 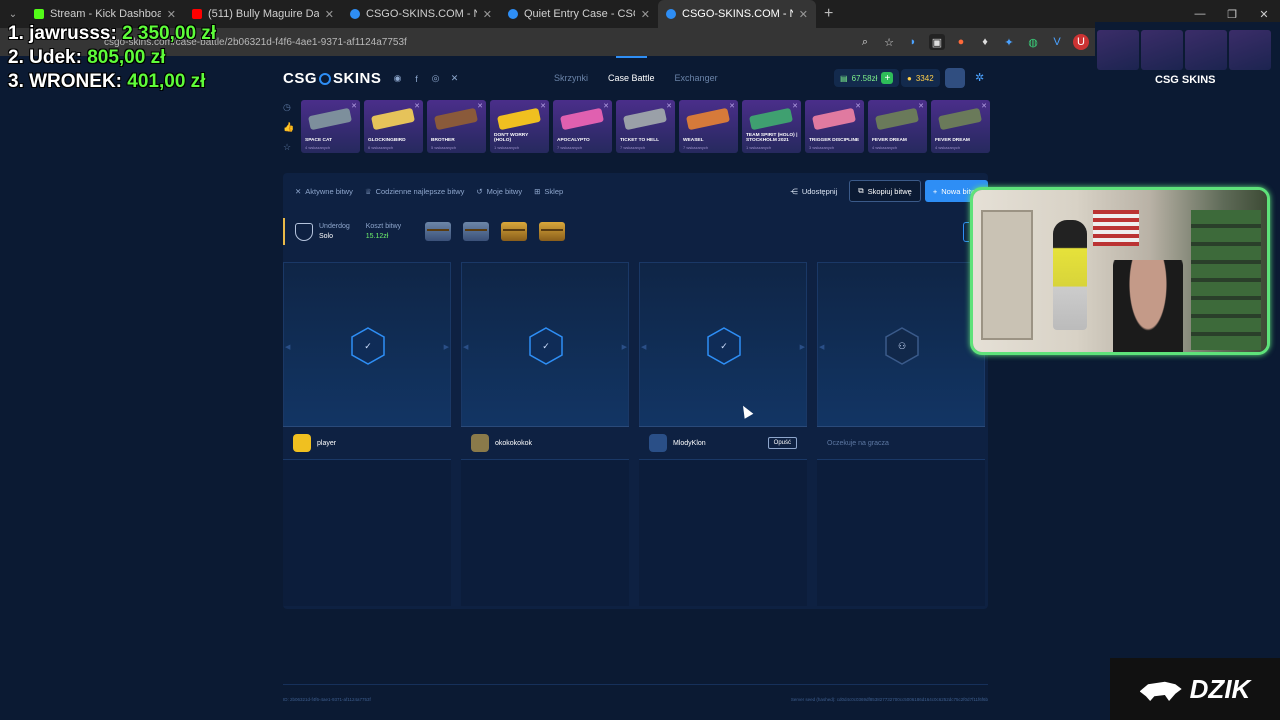 What do you see at coordinates (357, 78) in the screenshot?
I see `logo-text: SKINS` at bounding box center [357, 78].